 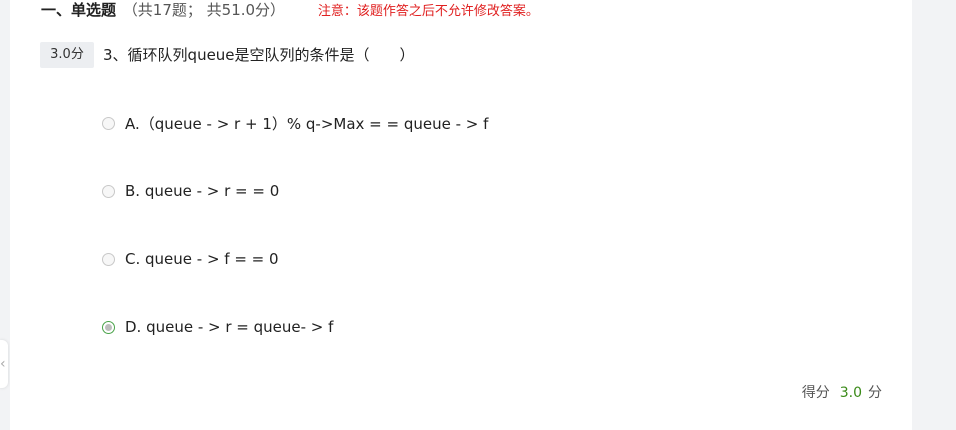 I want to click on score-label: 得分, so click(x=815, y=393).